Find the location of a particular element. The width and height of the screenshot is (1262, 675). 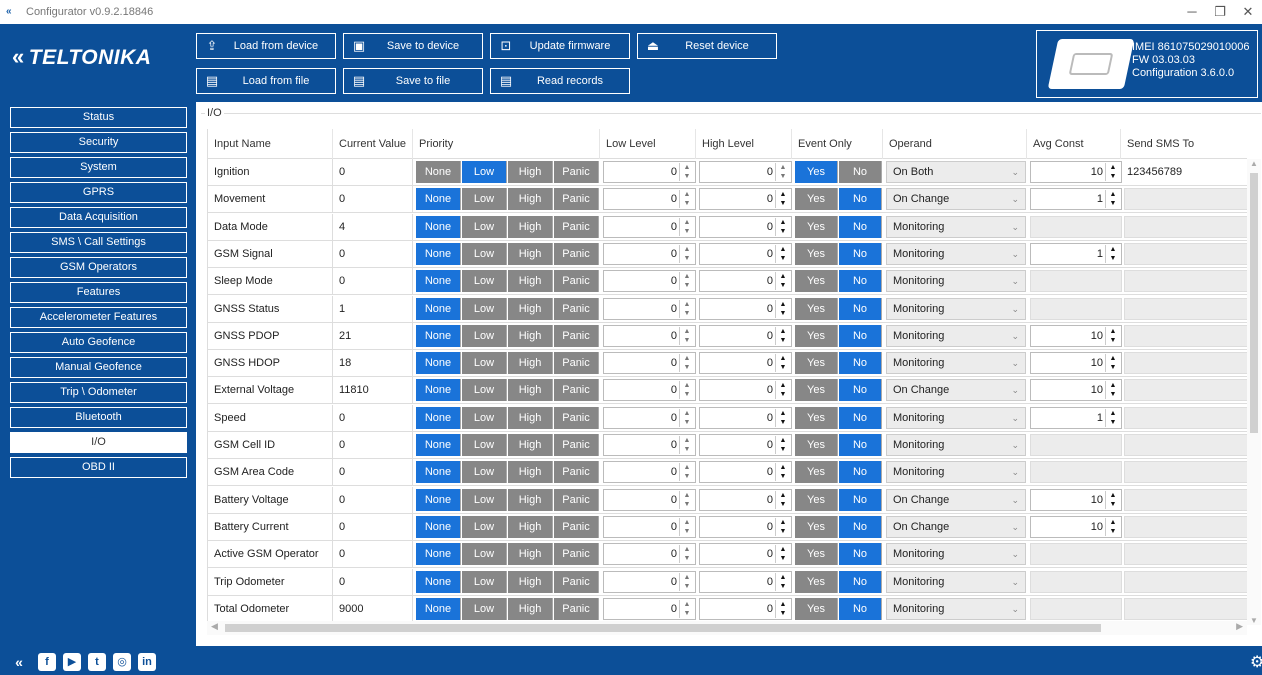

sidebar-item-bluetooth: Bluetooth is located at coordinates (98, 417).